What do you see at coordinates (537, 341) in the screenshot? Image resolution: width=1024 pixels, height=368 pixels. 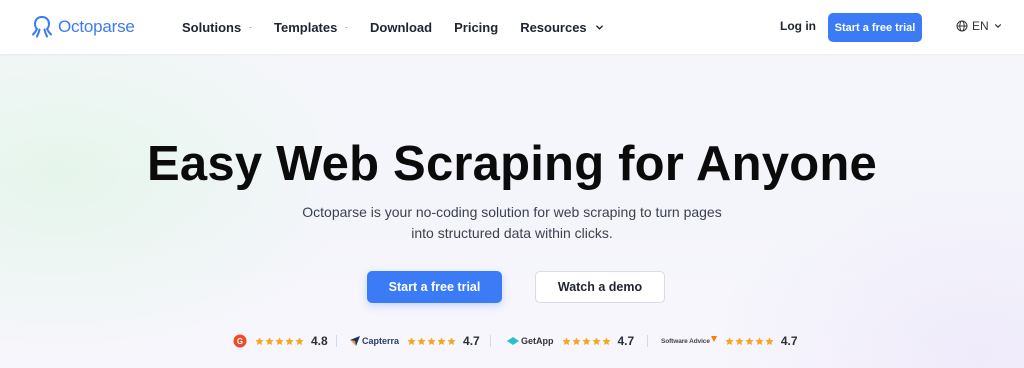 I see `getapp-brand: GetApp` at bounding box center [537, 341].